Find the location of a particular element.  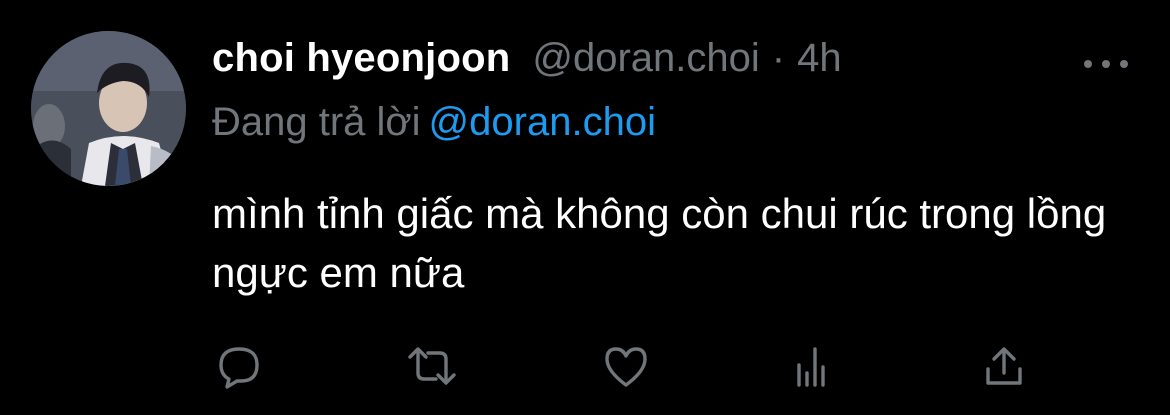

user-handle: @doran.choi is located at coordinates (645, 58).